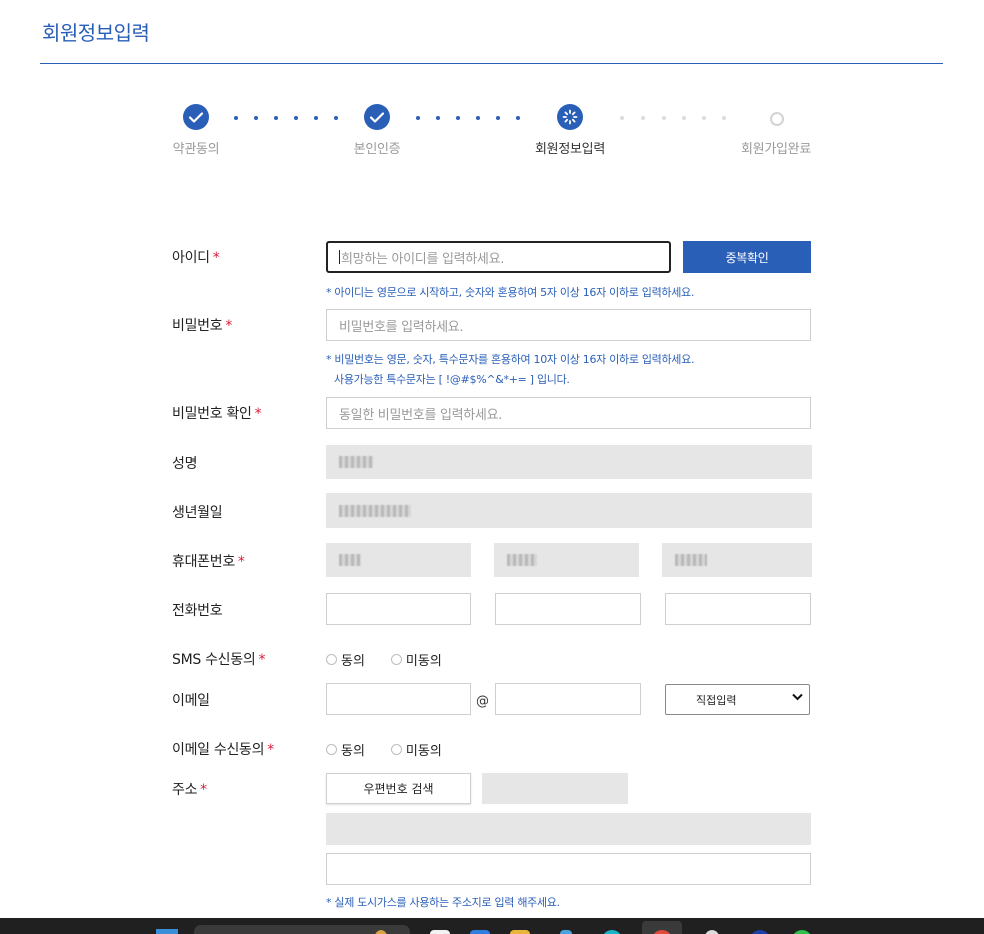 This screenshot has height=934, width=984. I want to click on email-domain-select: 직접입력, so click(737, 699).